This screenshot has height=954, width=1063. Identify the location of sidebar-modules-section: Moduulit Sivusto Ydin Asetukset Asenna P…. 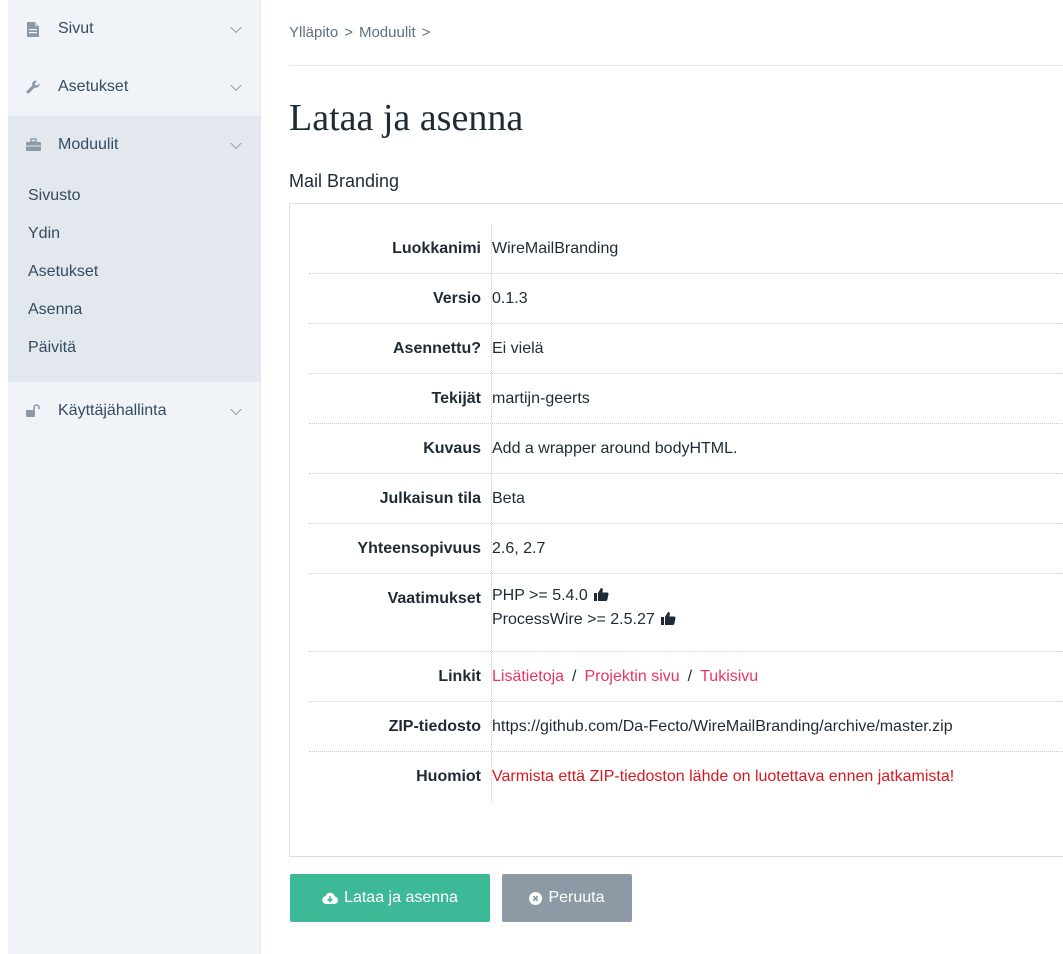
(134, 249).